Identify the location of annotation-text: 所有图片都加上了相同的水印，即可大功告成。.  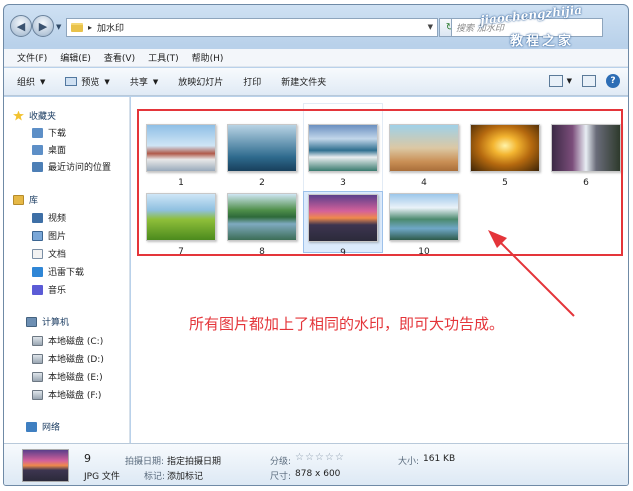
(347, 324).